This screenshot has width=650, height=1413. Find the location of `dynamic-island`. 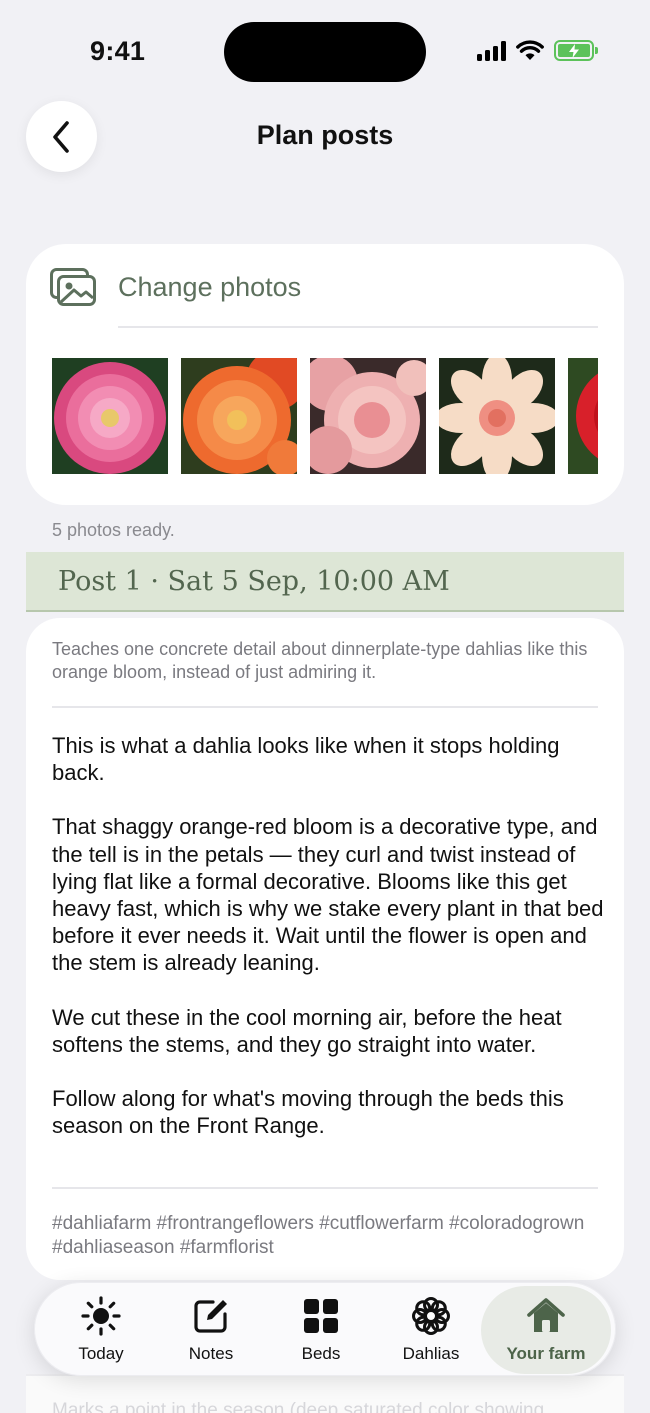

dynamic-island is located at coordinates (325, 52).